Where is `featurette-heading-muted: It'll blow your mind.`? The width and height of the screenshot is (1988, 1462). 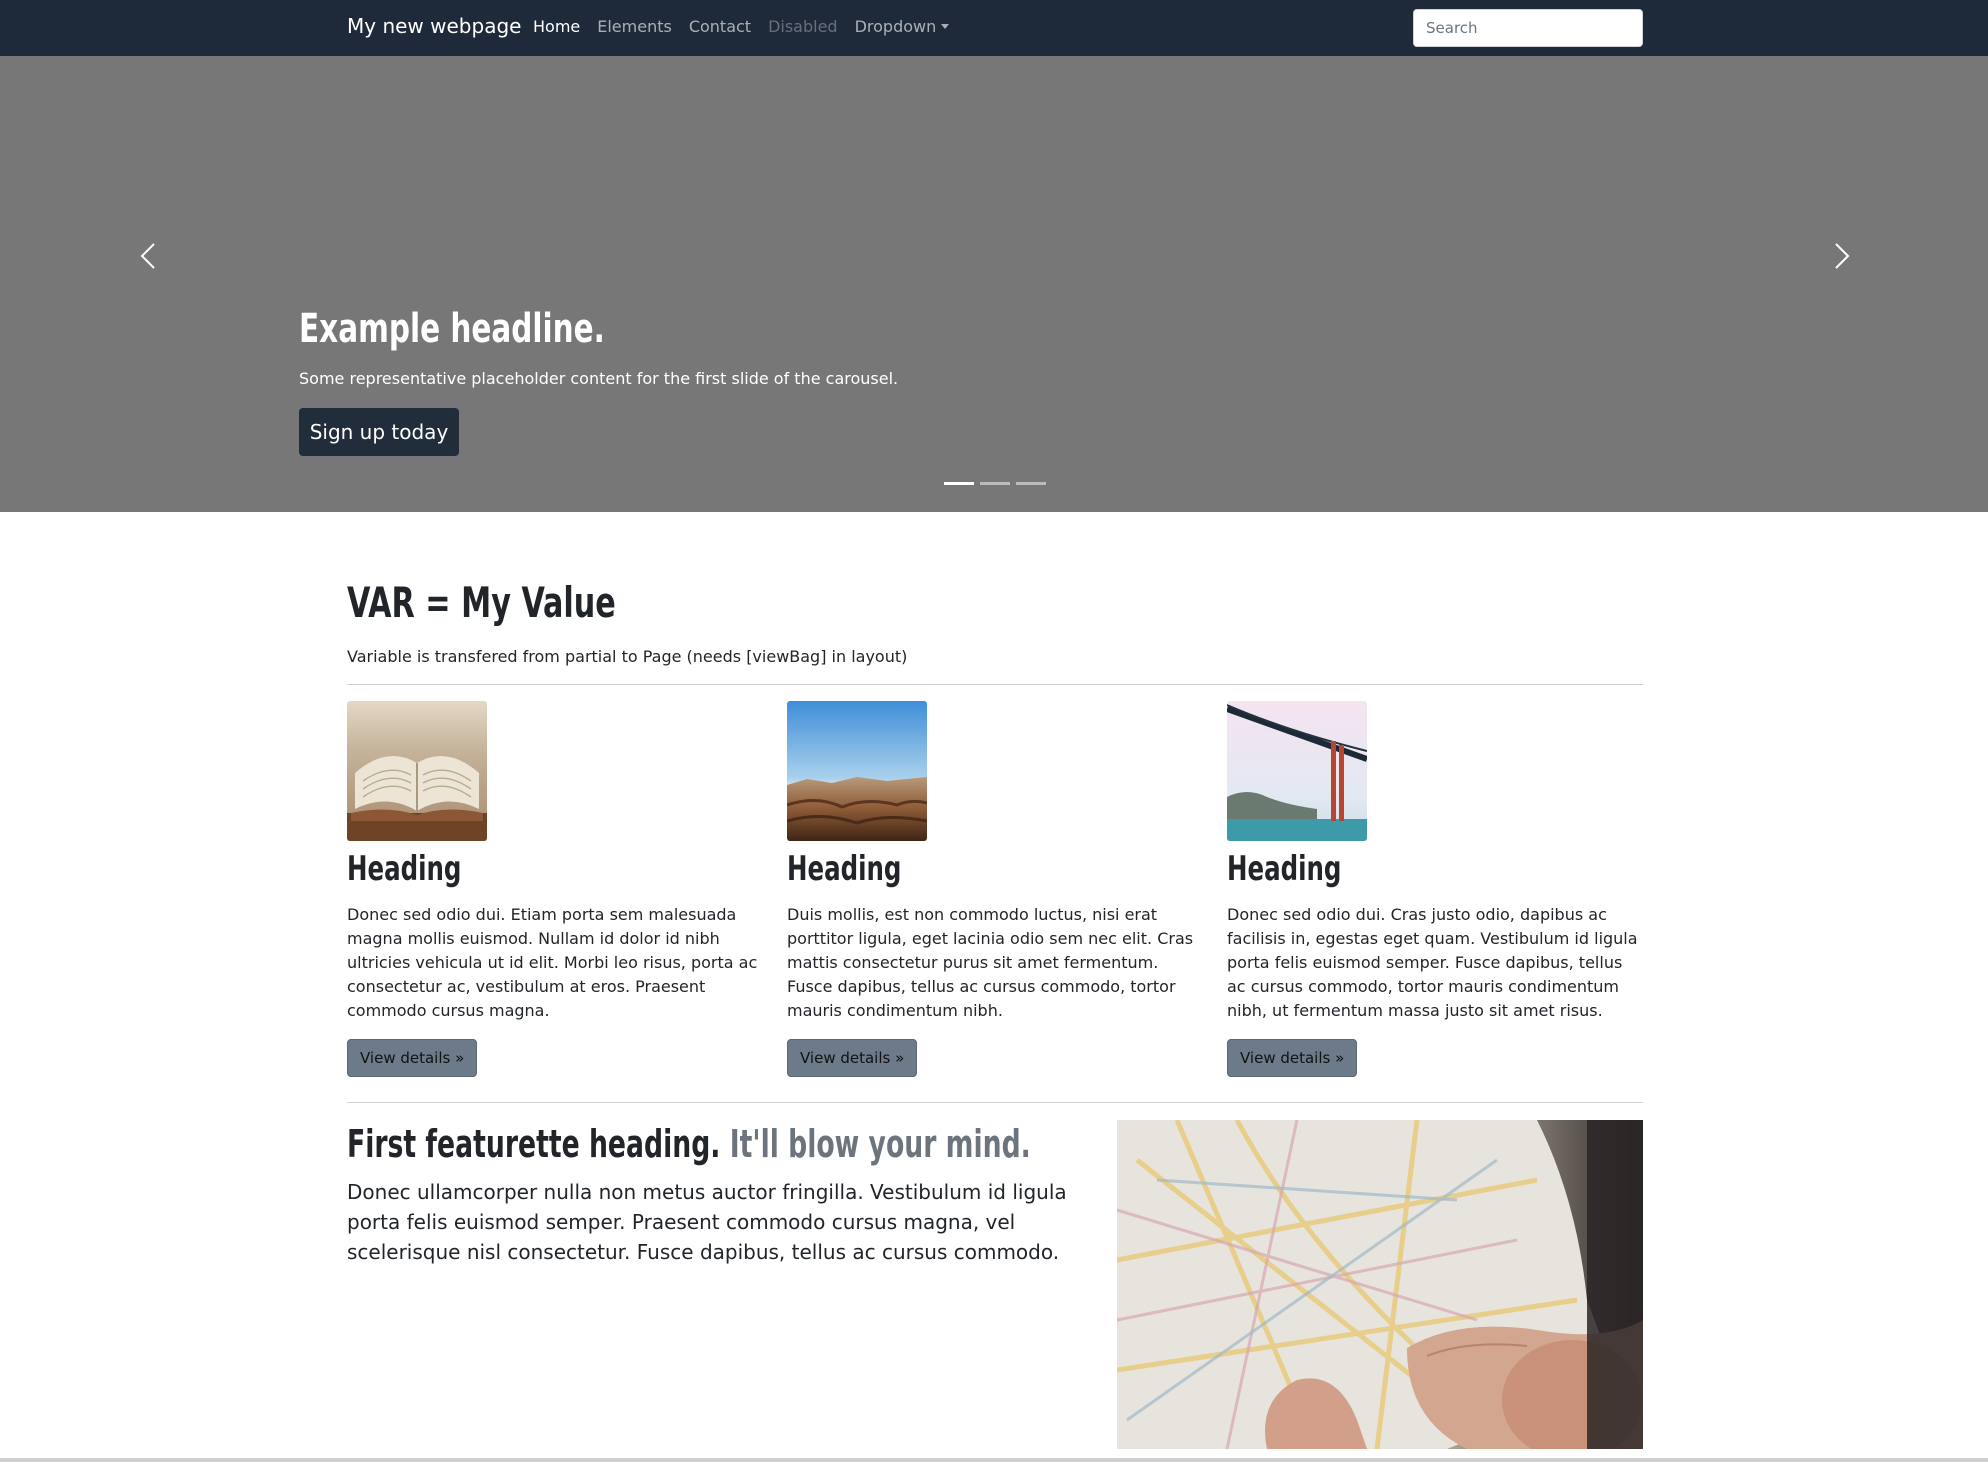
featurette-heading-muted: It'll blow your mind. is located at coordinates (880, 1144).